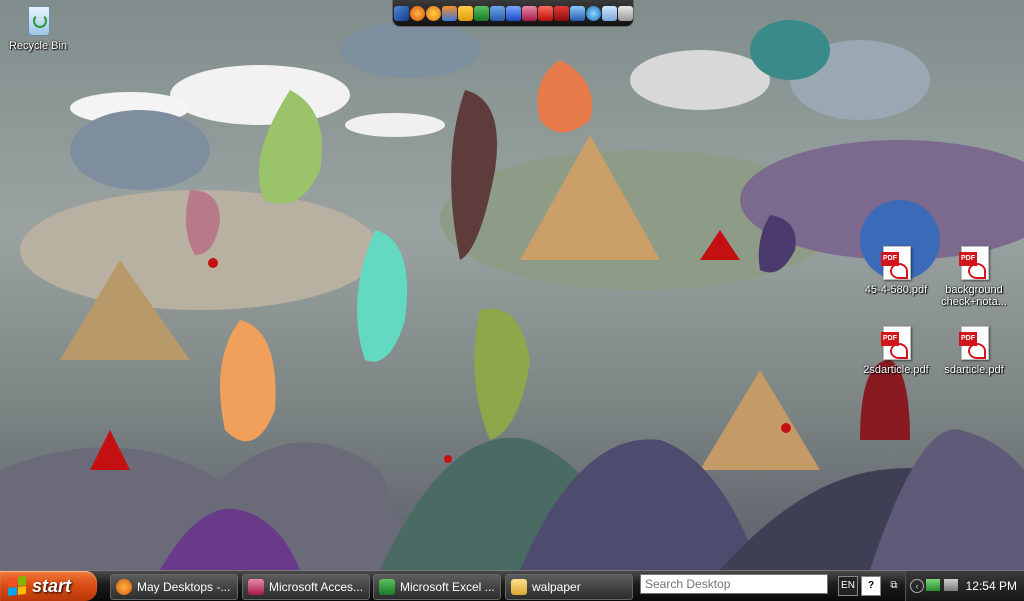  I want to click on recycle-bin: Recycle Bin, so click(38, 27).